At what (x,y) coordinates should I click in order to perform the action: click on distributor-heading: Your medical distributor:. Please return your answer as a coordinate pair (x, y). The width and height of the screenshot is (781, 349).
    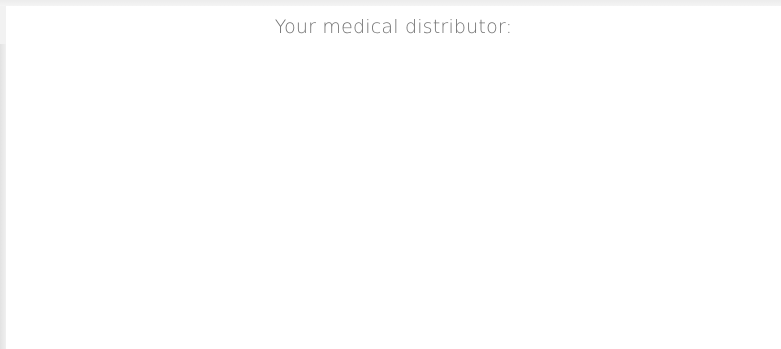
    Looking at the image, I should click on (393, 27).